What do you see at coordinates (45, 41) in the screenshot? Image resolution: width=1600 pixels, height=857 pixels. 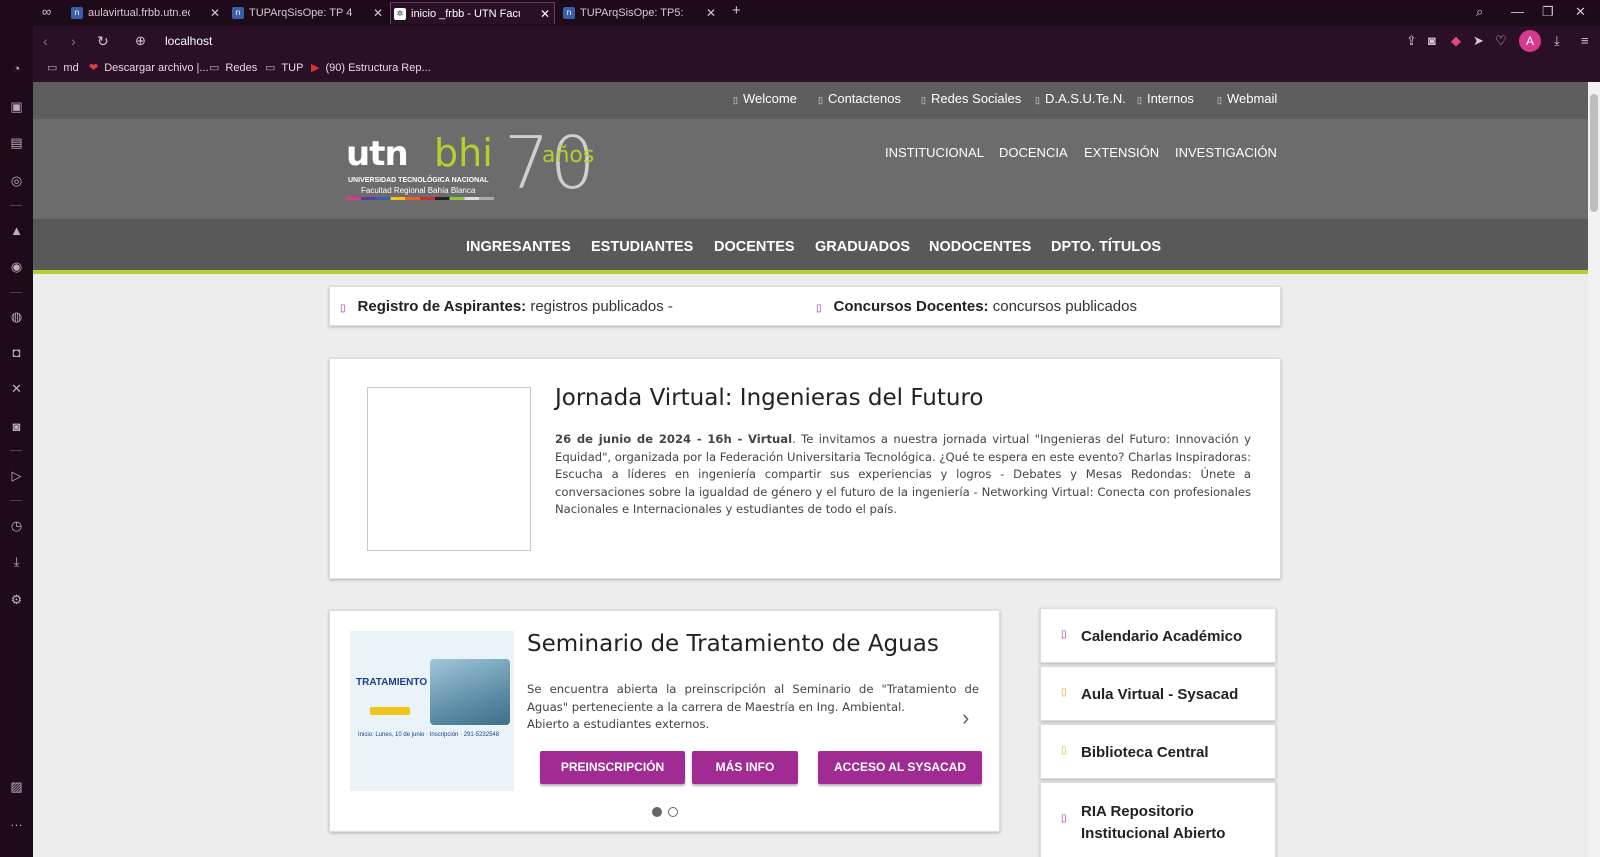 I see `back-icon: ‹` at bounding box center [45, 41].